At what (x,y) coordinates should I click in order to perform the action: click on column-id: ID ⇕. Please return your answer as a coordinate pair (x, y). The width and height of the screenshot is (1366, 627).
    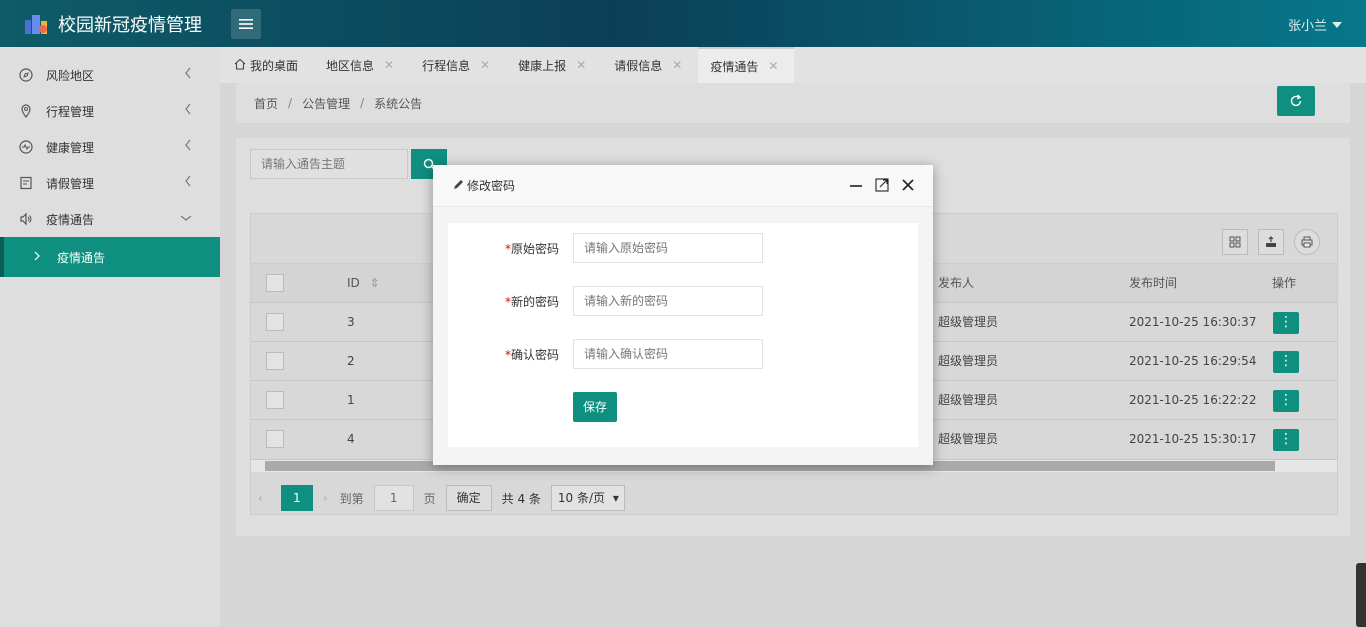
    Looking at the image, I should click on (363, 283).